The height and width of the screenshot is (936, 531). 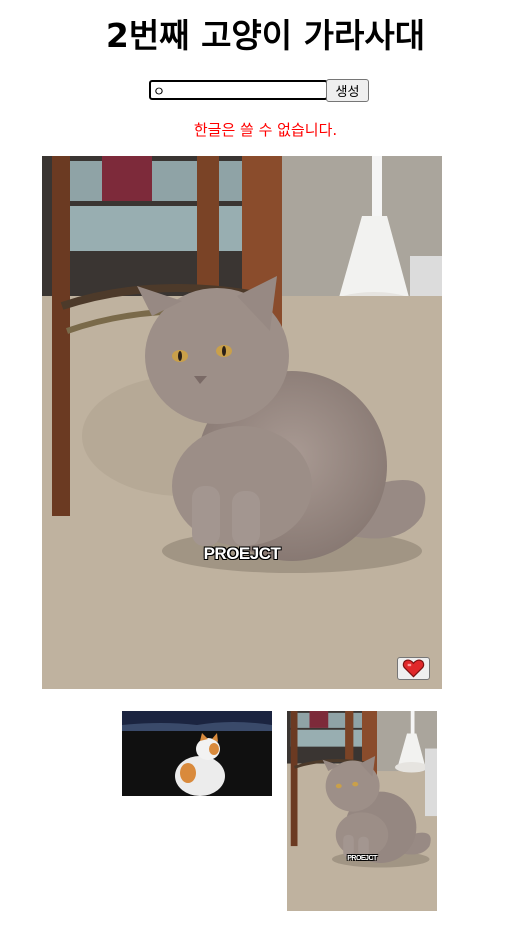 I want to click on favorite-caption: PROEJCT, so click(x=362, y=858).